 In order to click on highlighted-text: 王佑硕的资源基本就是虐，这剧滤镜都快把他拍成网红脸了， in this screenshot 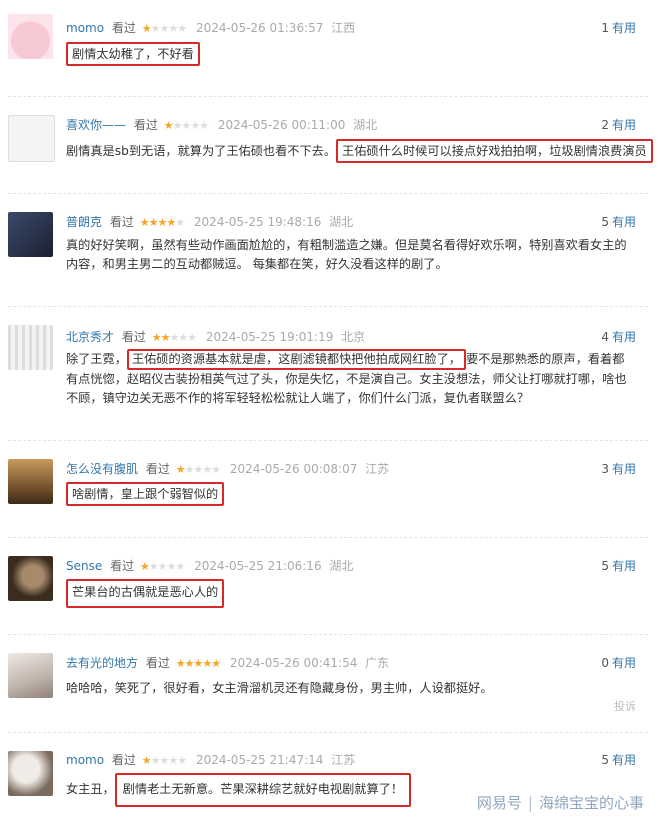, I will do `click(296, 359)`.